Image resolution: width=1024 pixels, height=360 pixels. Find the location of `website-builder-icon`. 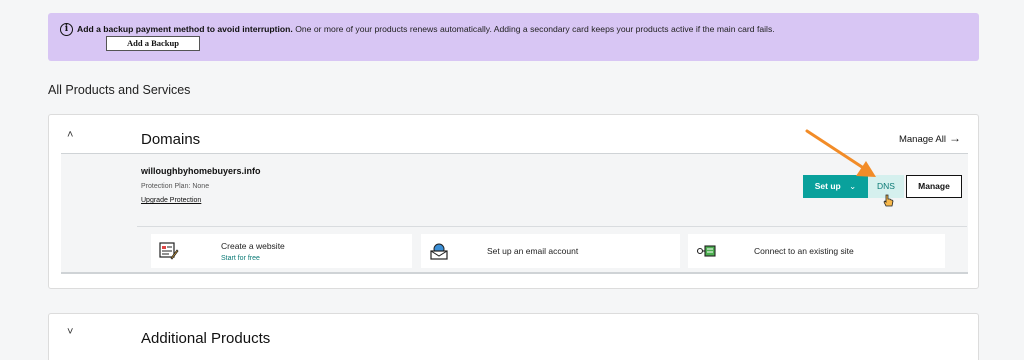

website-builder-icon is located at coordinates (169, 251).